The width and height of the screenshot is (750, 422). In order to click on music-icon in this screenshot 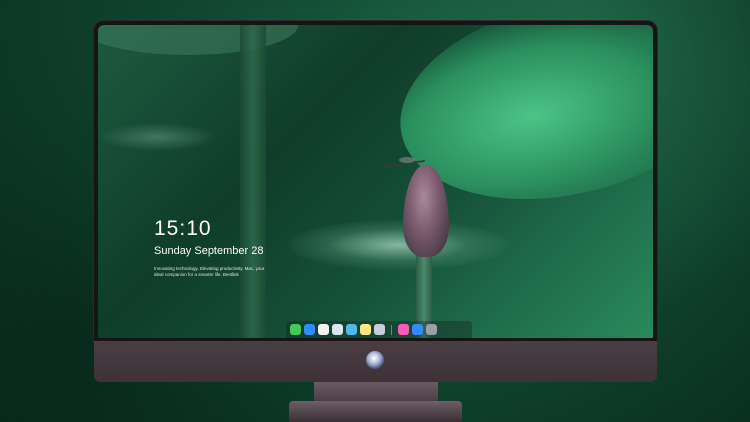, I will do `click(403, 329)`.